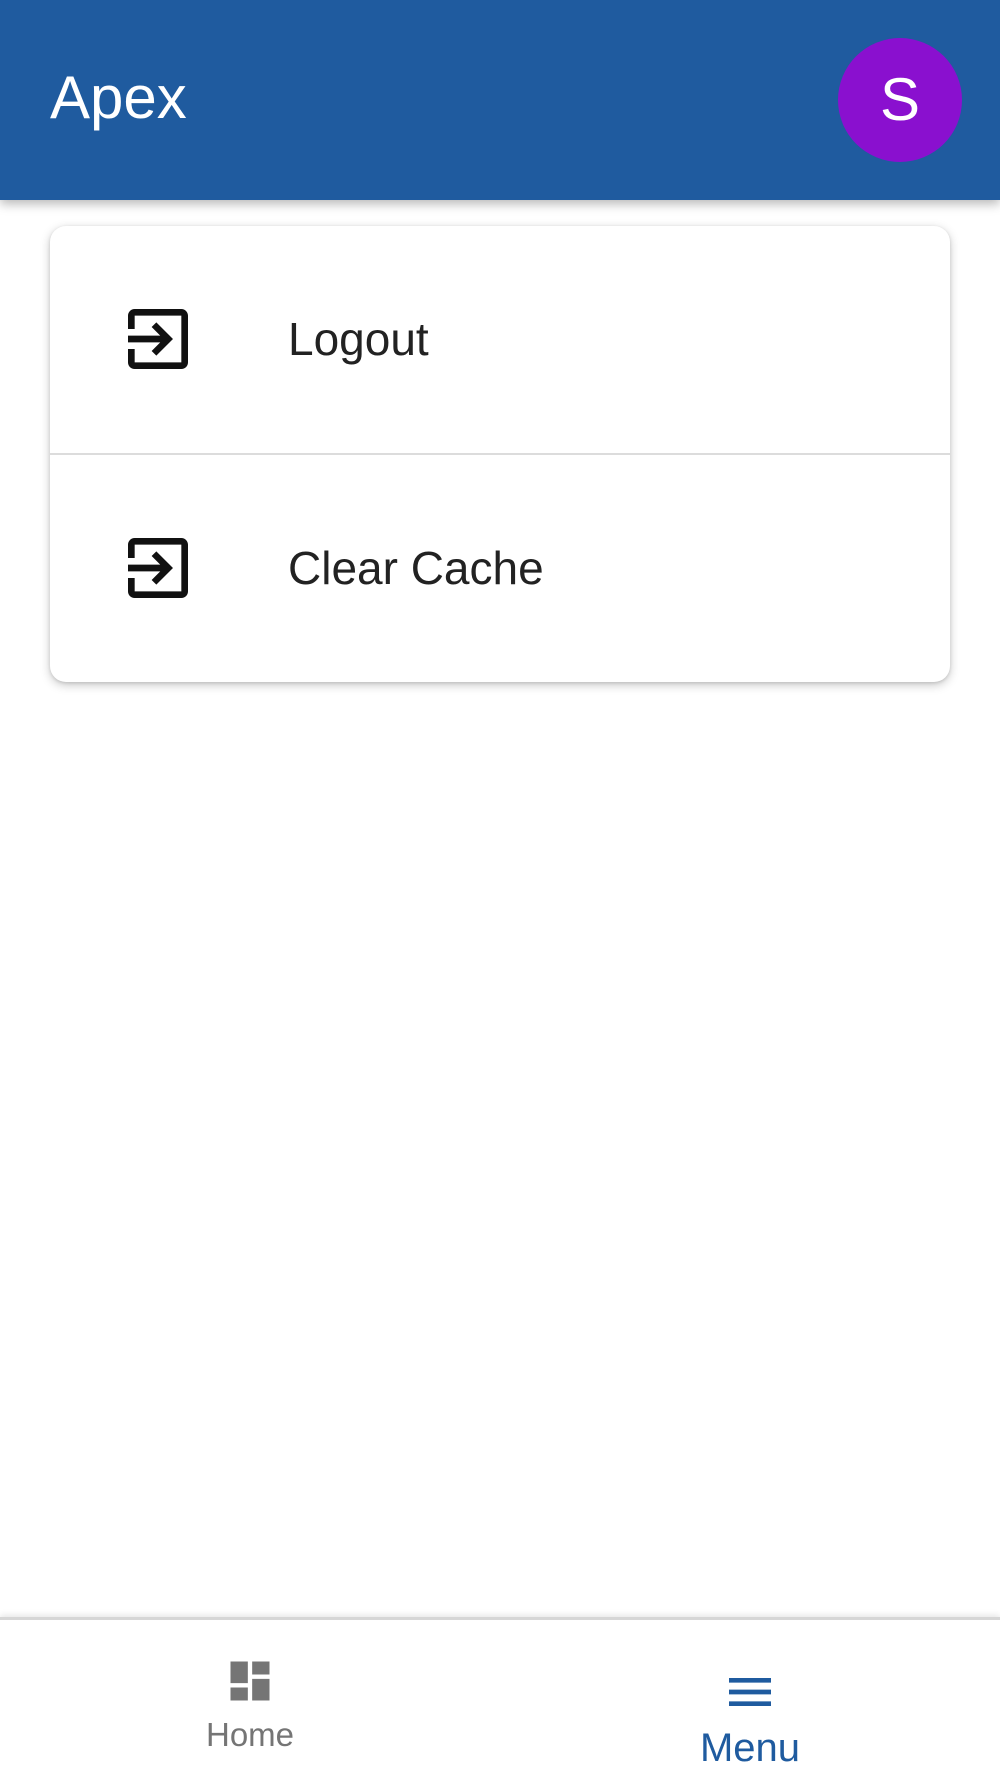 This screenshot has height=1778, width=1000. I want to click on dashboard-icon, so click(250, 1681).